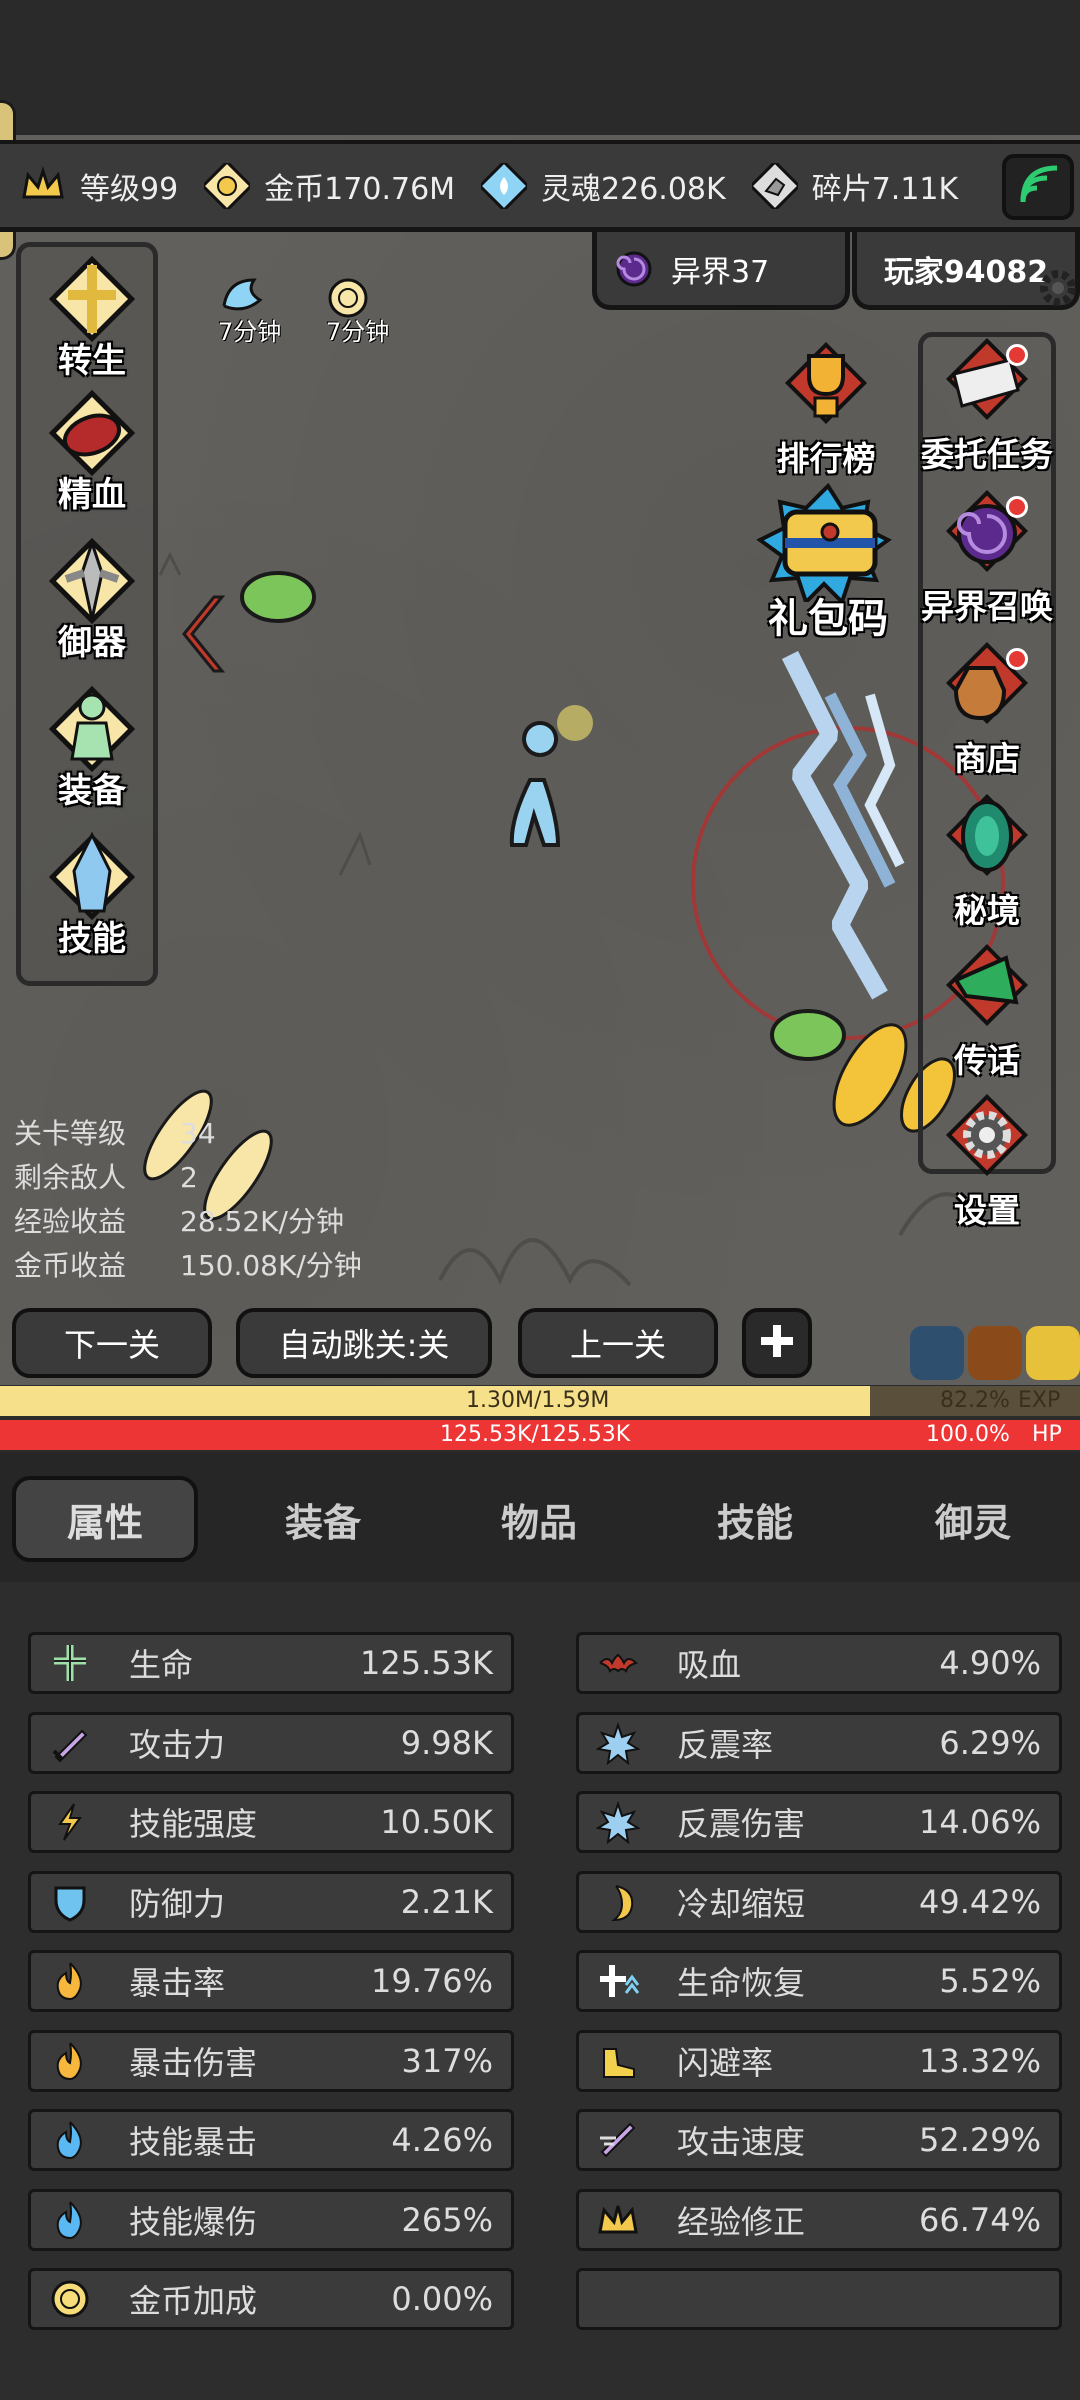  What do you see at coordinates (987, 1210) in the screenshot?
I see `settings-label: 设置` at bounding box center [987, 1210].